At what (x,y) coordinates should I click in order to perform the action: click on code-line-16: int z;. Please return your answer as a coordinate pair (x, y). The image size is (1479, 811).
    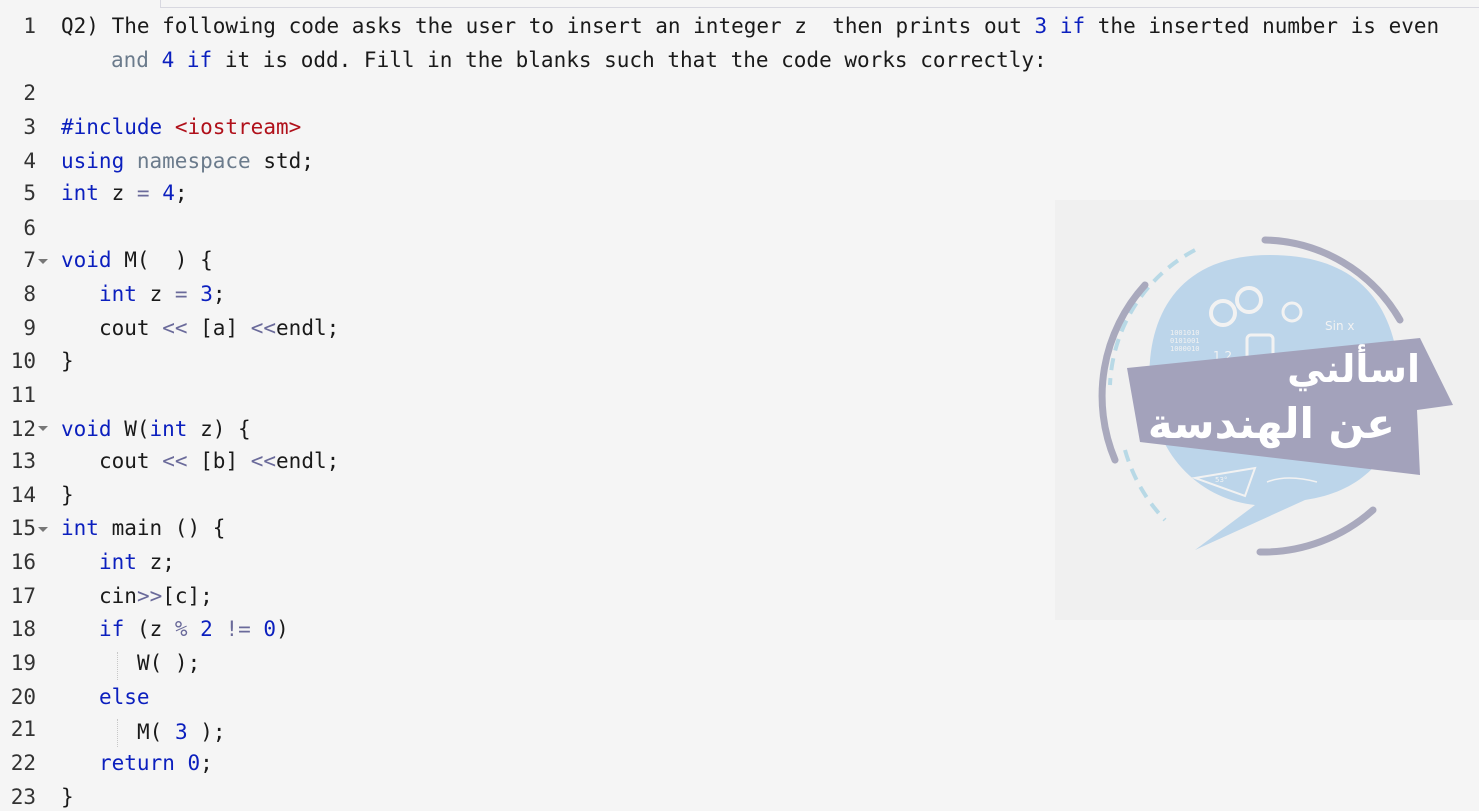
    Looking at the image, I should click on (137, 562).